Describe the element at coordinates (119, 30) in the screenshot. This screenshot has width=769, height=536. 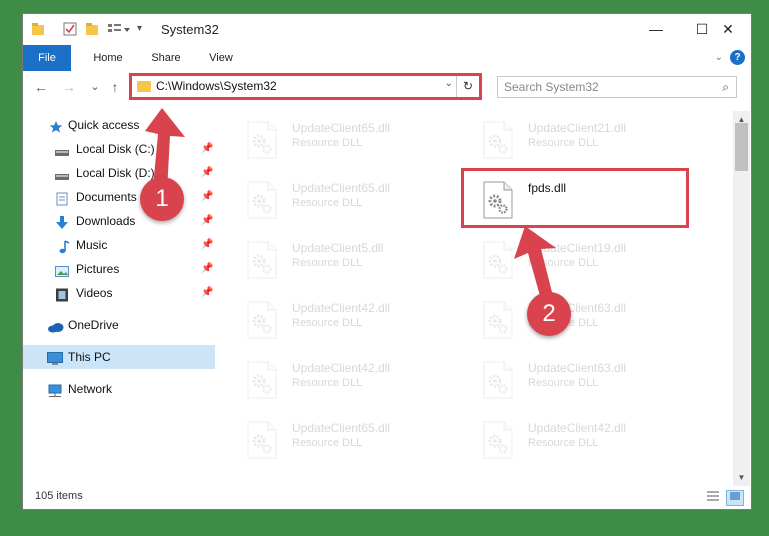
I see `customize-toolbar-icon` at that location.